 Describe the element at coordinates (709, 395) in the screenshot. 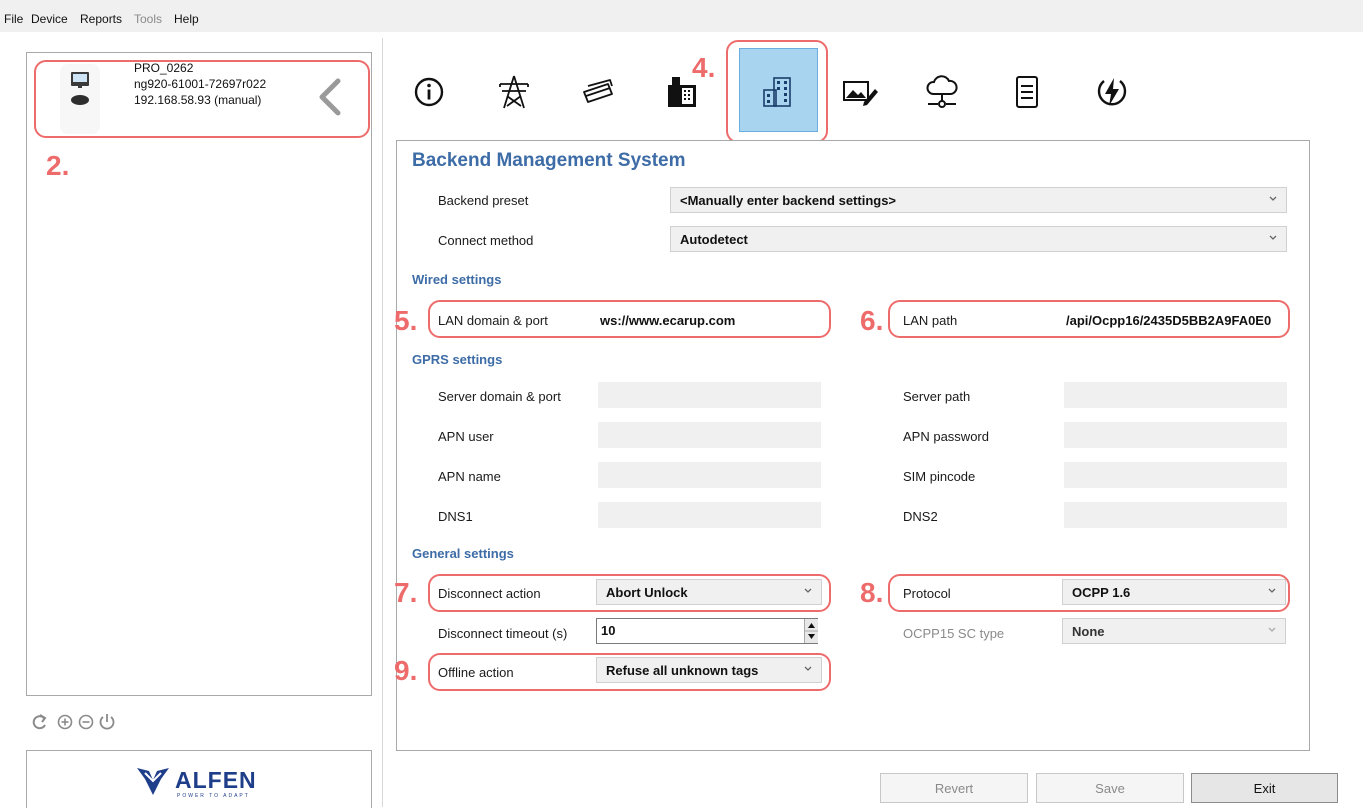

I see `server-domain-input` at that location.